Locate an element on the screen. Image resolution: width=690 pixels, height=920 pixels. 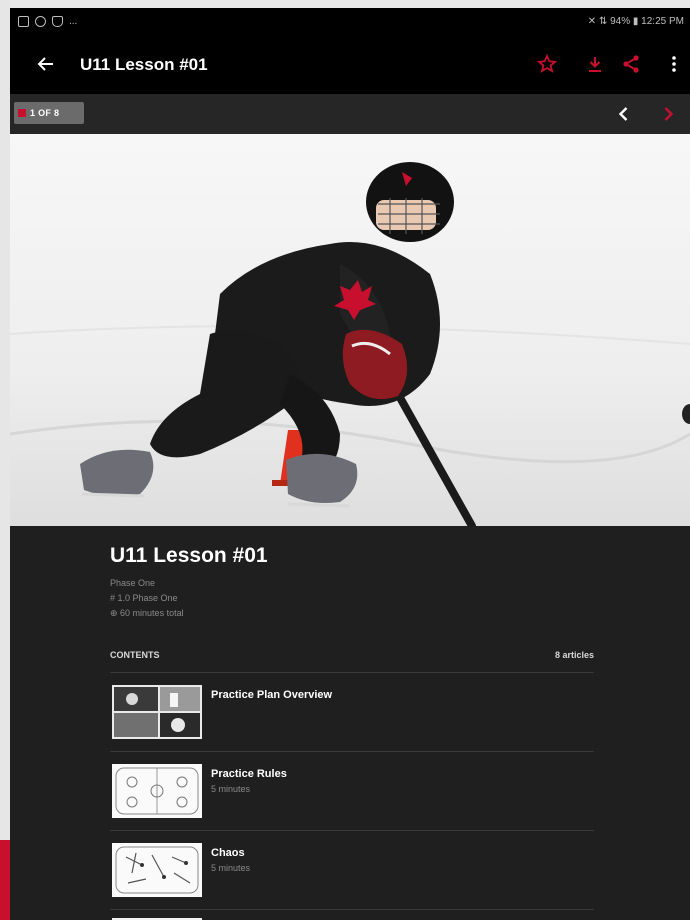
shield-icon is located at coordinates (57, 21).